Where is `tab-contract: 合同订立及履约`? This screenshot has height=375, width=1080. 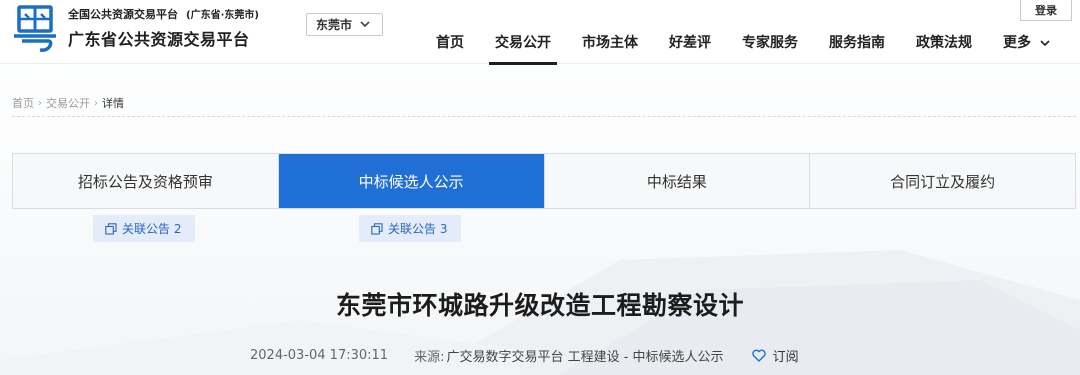
tab-contract: 合同订立及履约 is located at coordinates (942, 181).